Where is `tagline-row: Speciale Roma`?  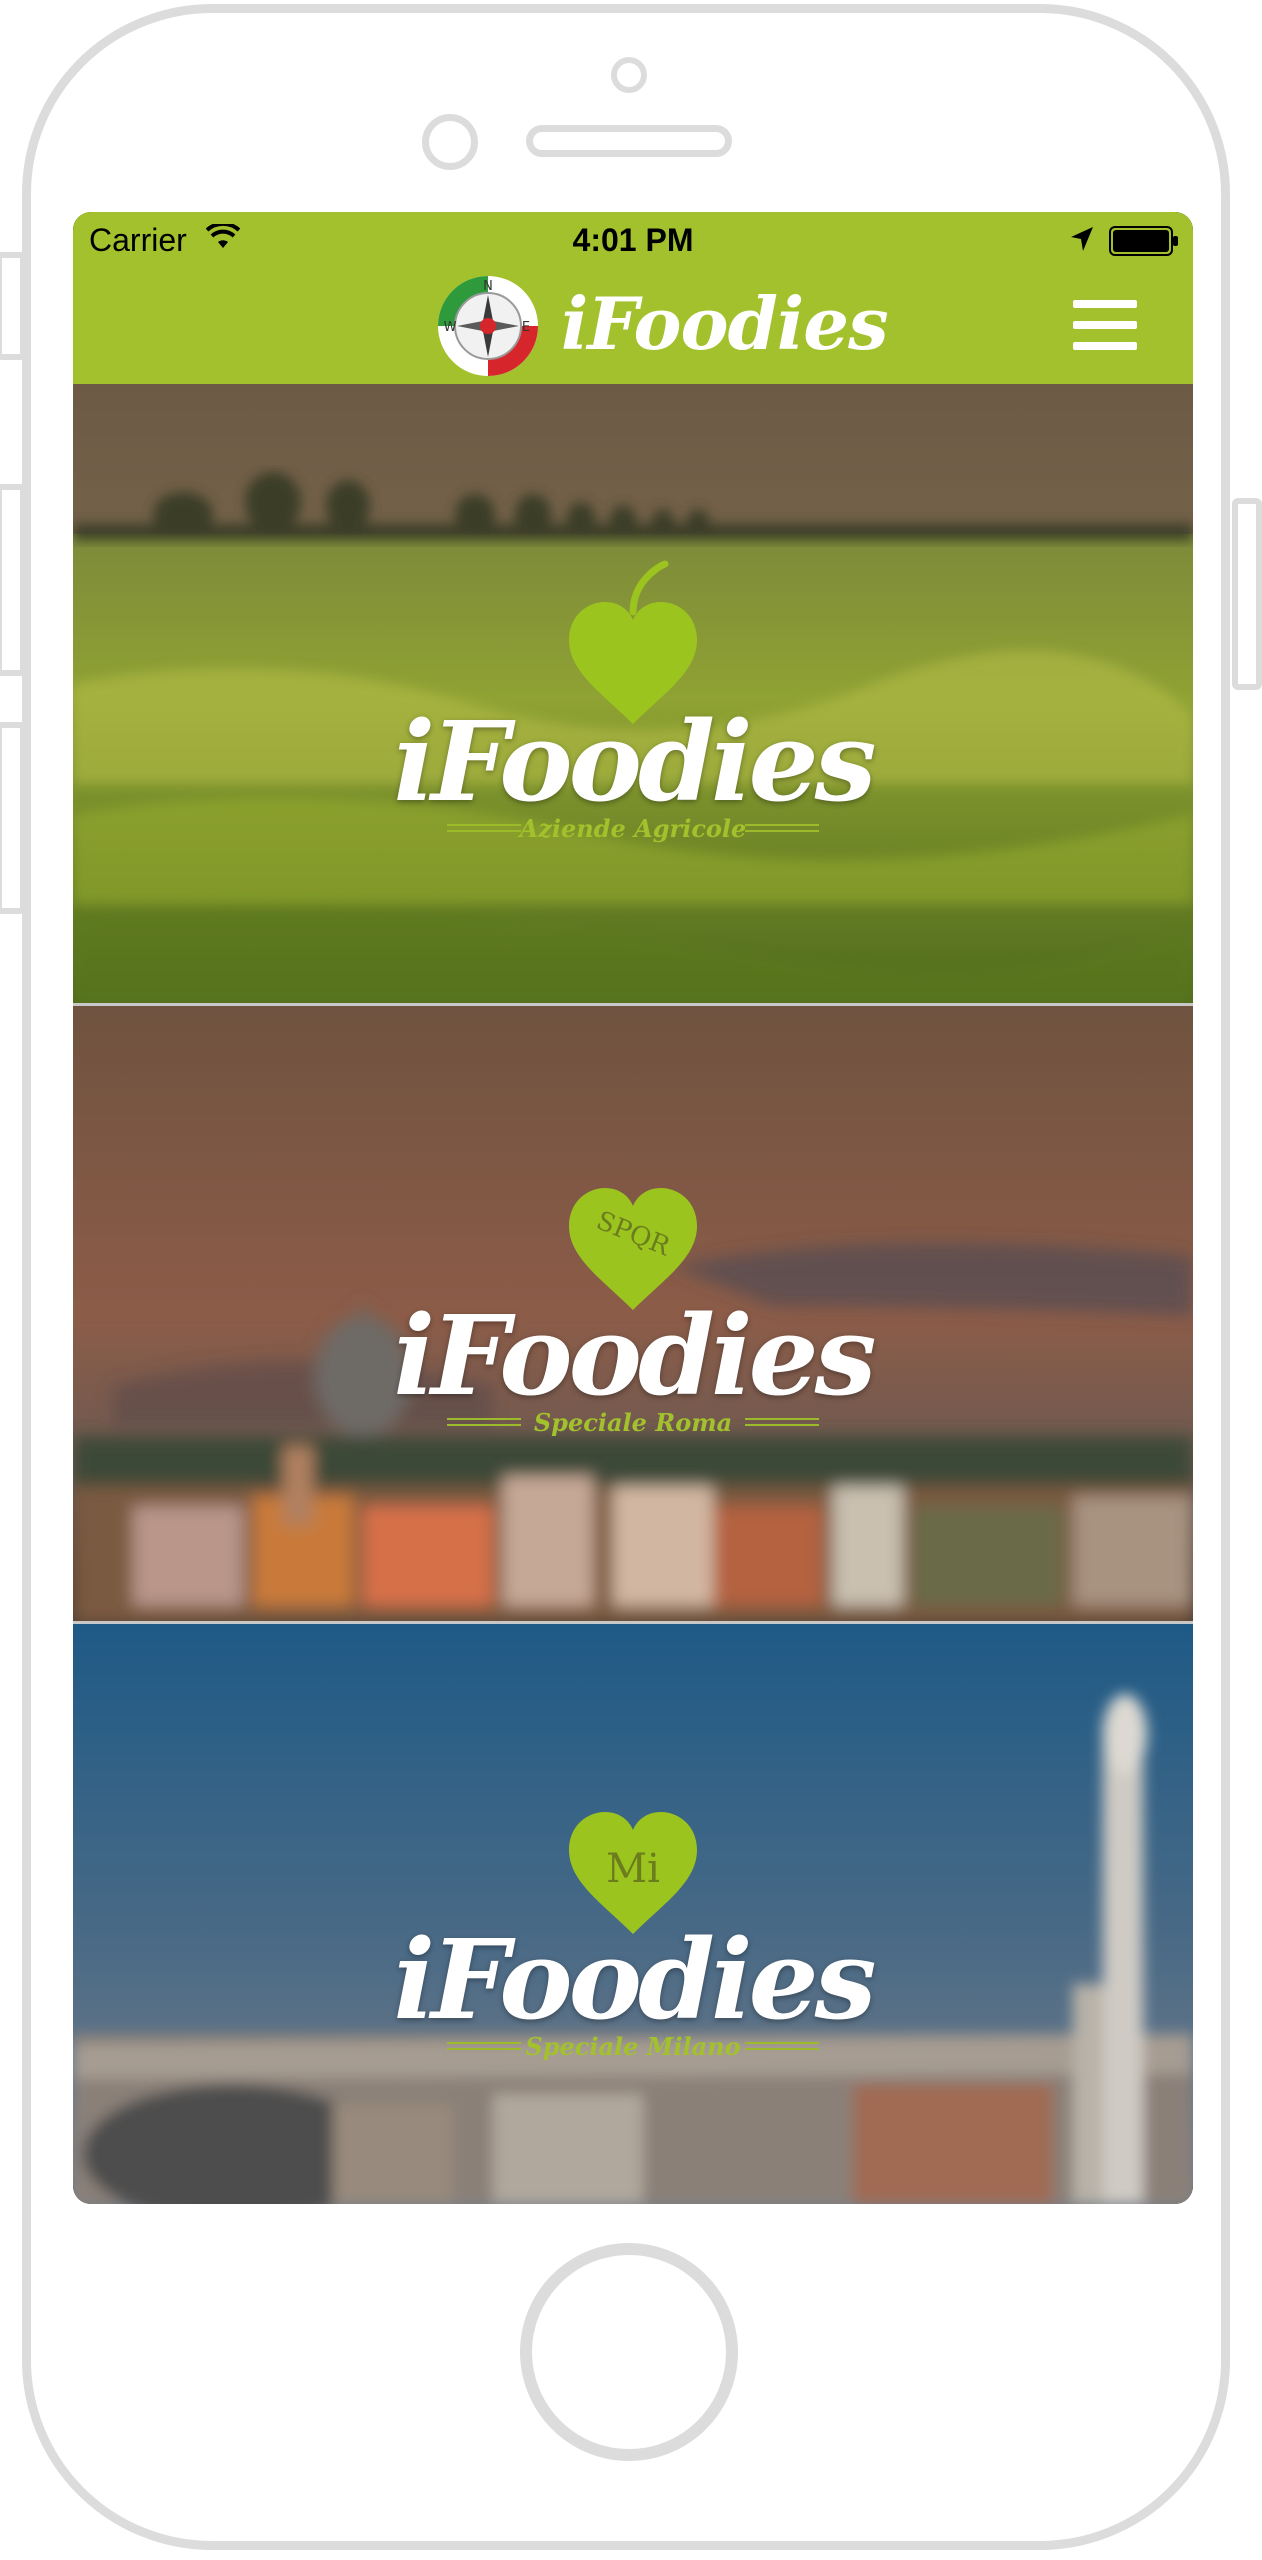
tagline-row: Speciale Roma is located at coordinates (633, 1423).